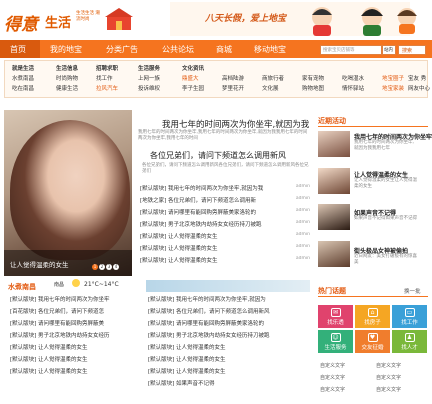  Describe the element at coordinates (273, 78) in the screenshot. I see `cat-item: 商旅行者` at that location.